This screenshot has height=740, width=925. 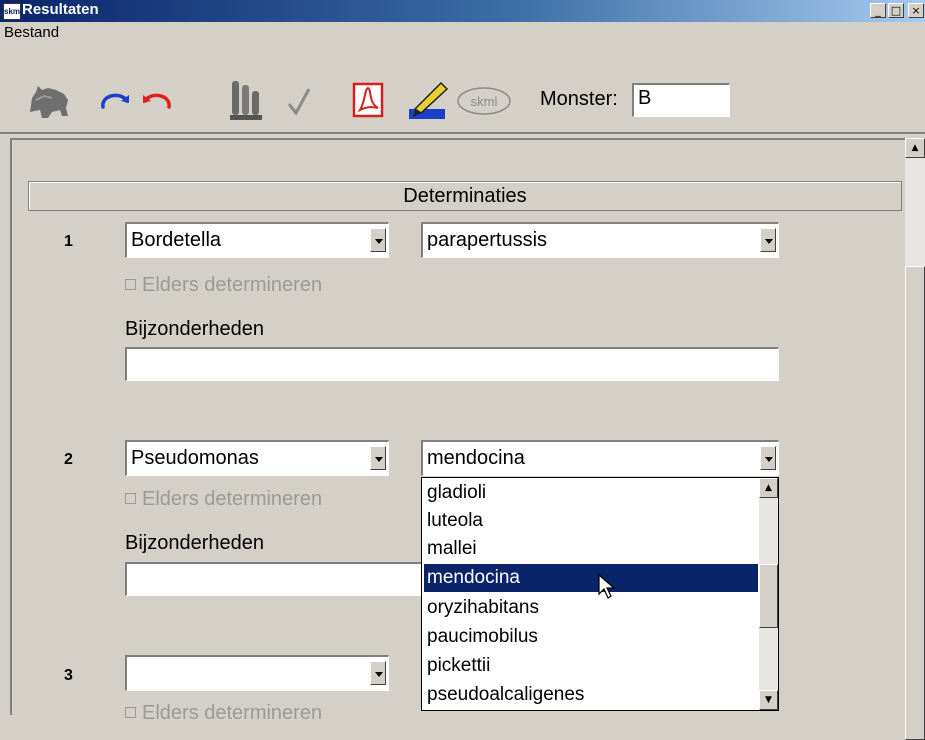 I want to click on undo-icon, so click(x=156, y=99).